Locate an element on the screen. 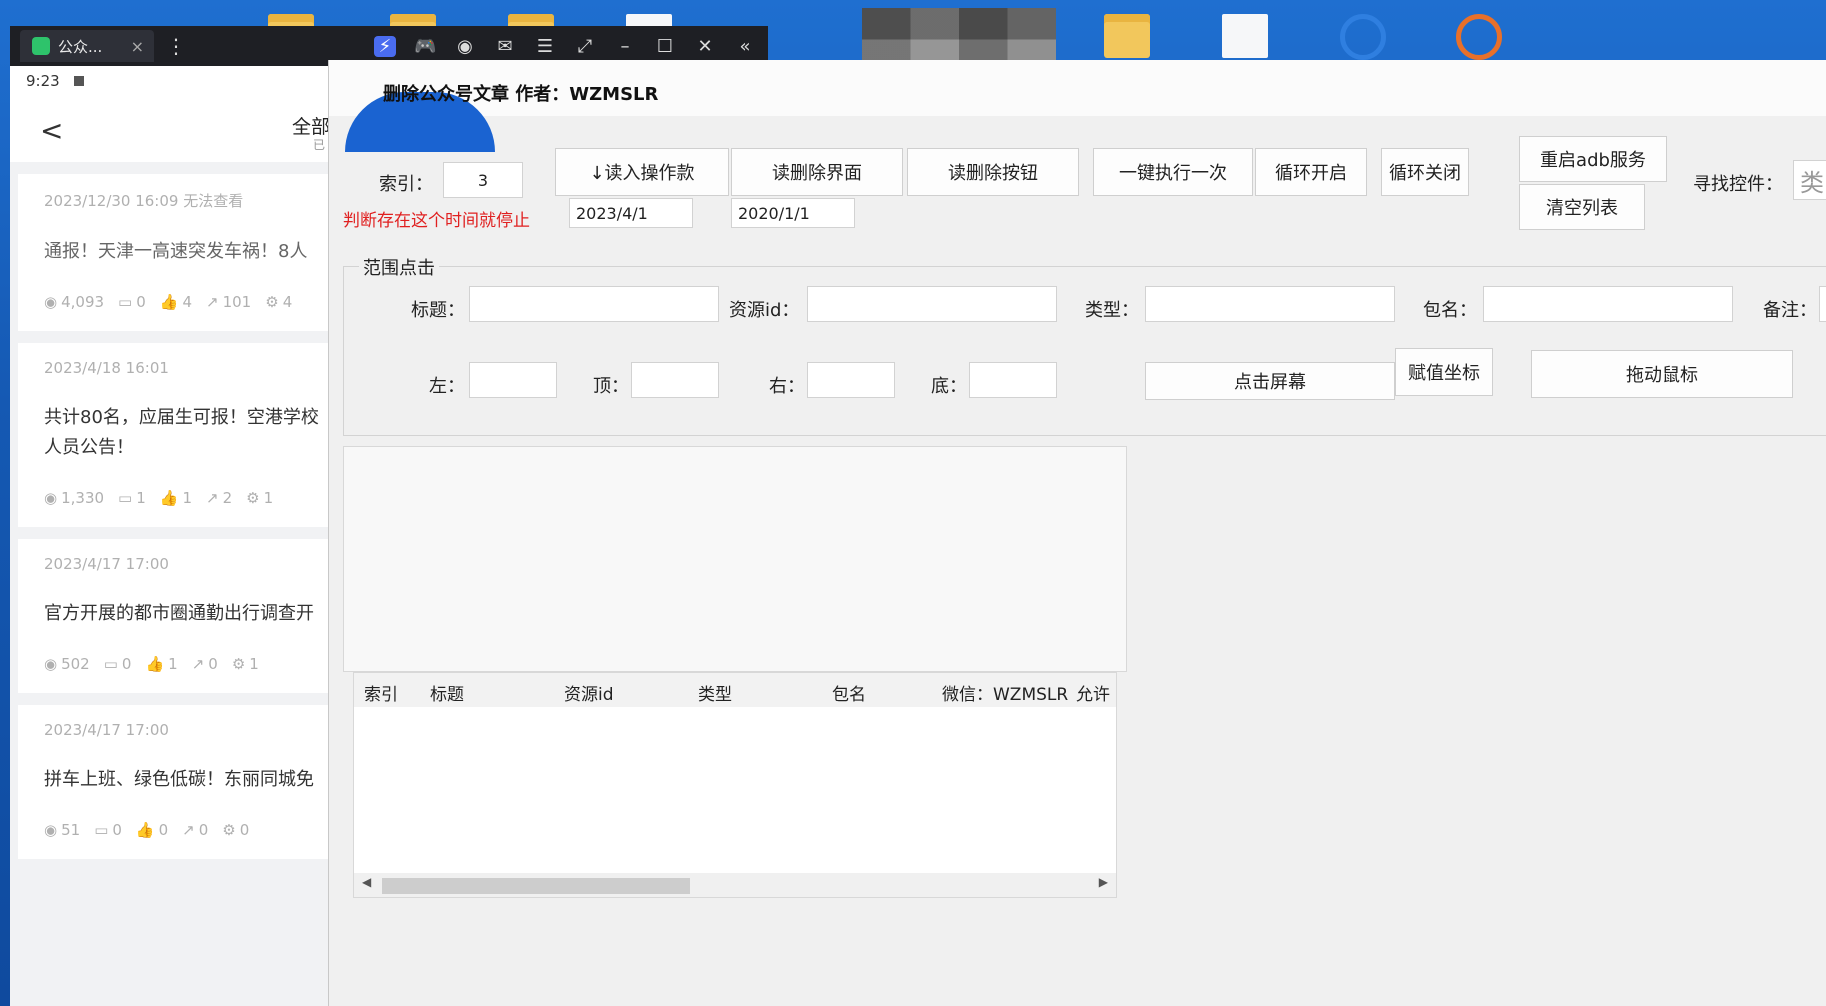  top-input is located at coordinates (675, 380).